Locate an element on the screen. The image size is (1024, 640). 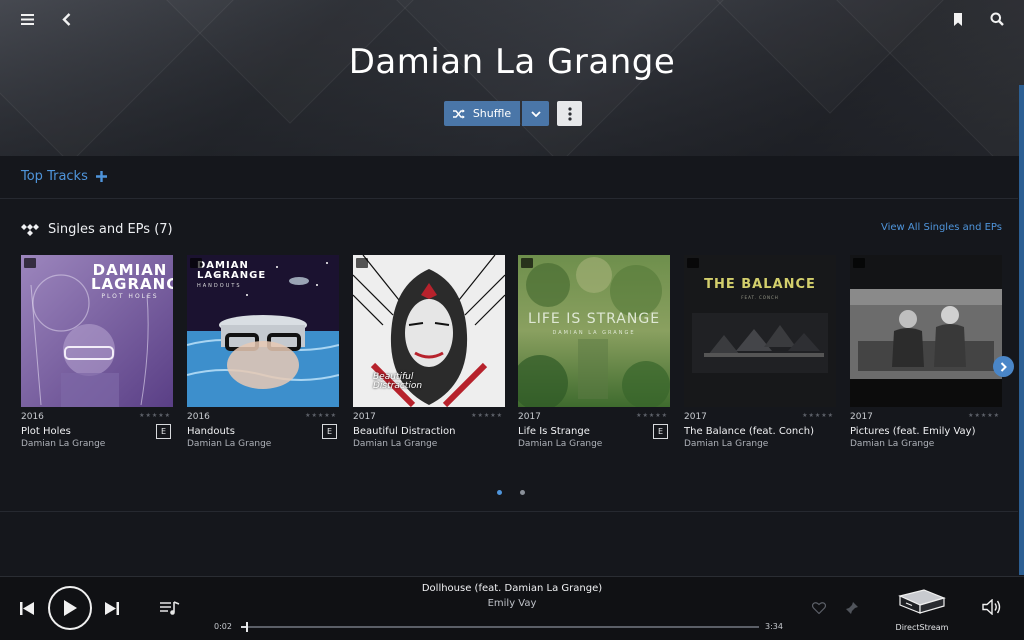
album-cover: DAMIAN LAGRANGE HANDOUTS is located at coordinates (263, 331).